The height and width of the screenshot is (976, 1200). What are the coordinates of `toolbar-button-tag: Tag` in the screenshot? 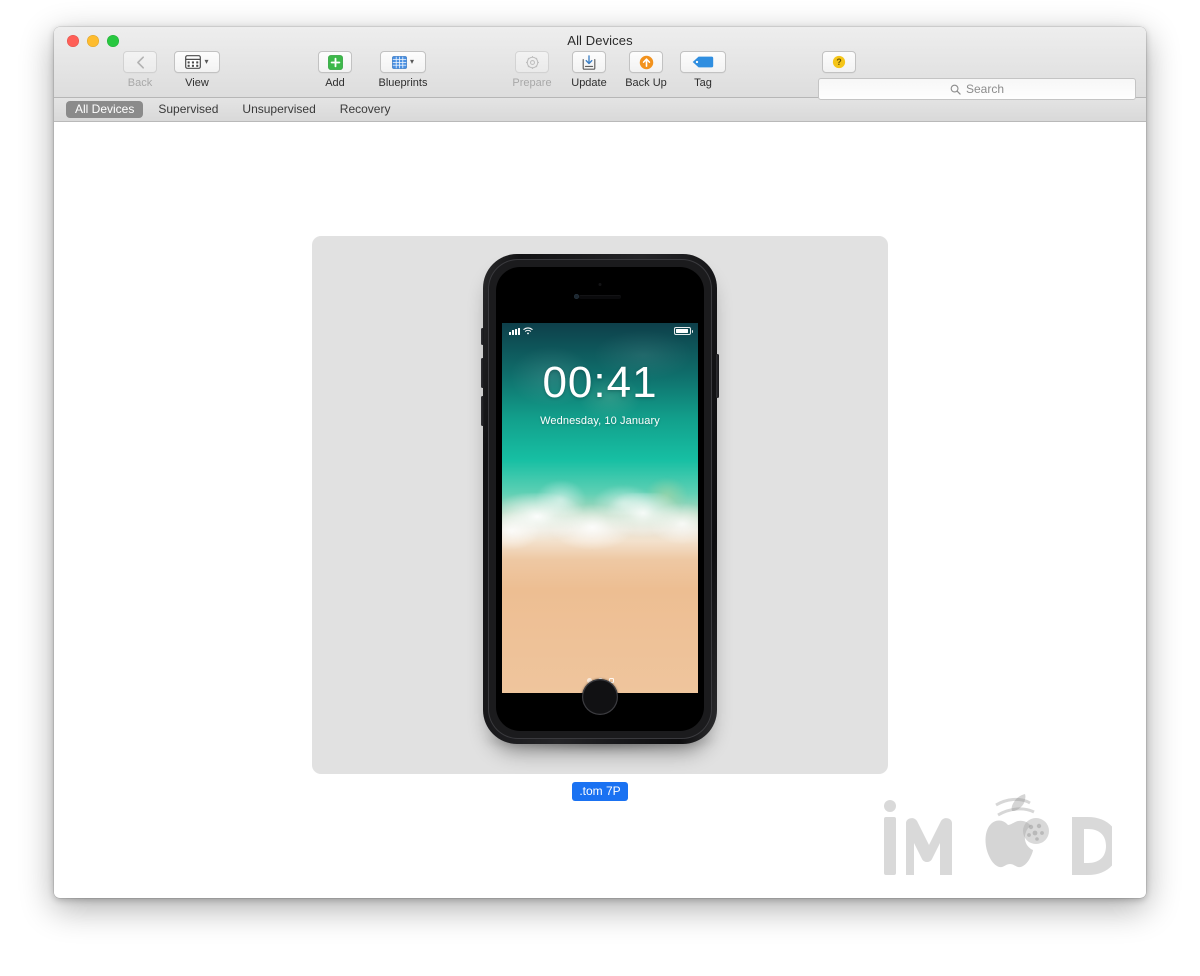 It's located at (703, 70).